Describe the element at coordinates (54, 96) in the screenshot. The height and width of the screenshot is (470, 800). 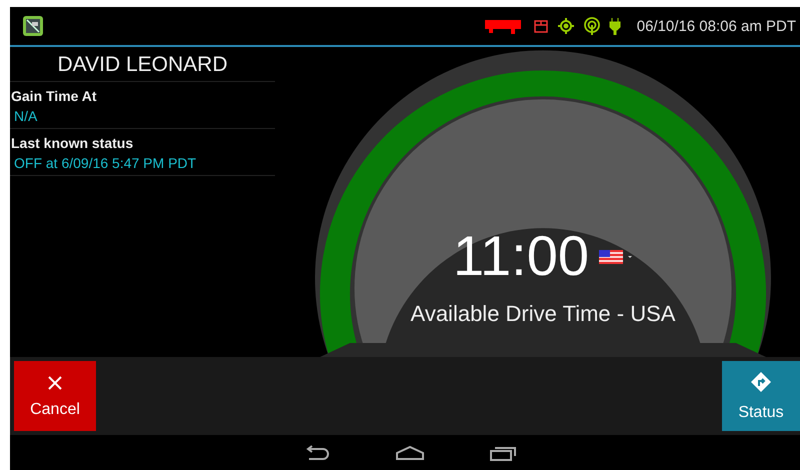
I see `info-label: Gain Time At` at that location.